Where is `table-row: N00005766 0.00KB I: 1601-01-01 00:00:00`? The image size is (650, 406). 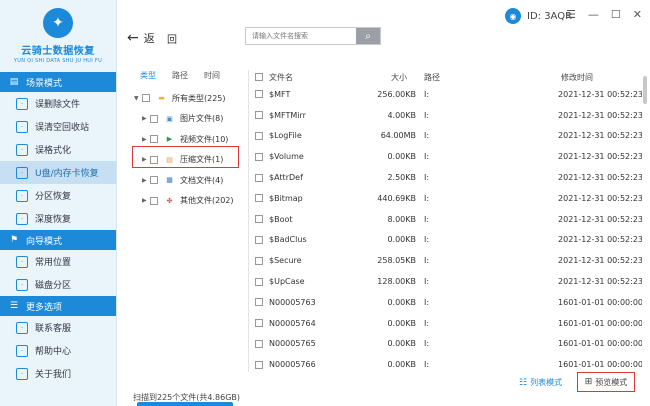 table-row: N00005766 0.00KB I: 1601-01-01 00:00:00 is located at coordinates (445, 363).